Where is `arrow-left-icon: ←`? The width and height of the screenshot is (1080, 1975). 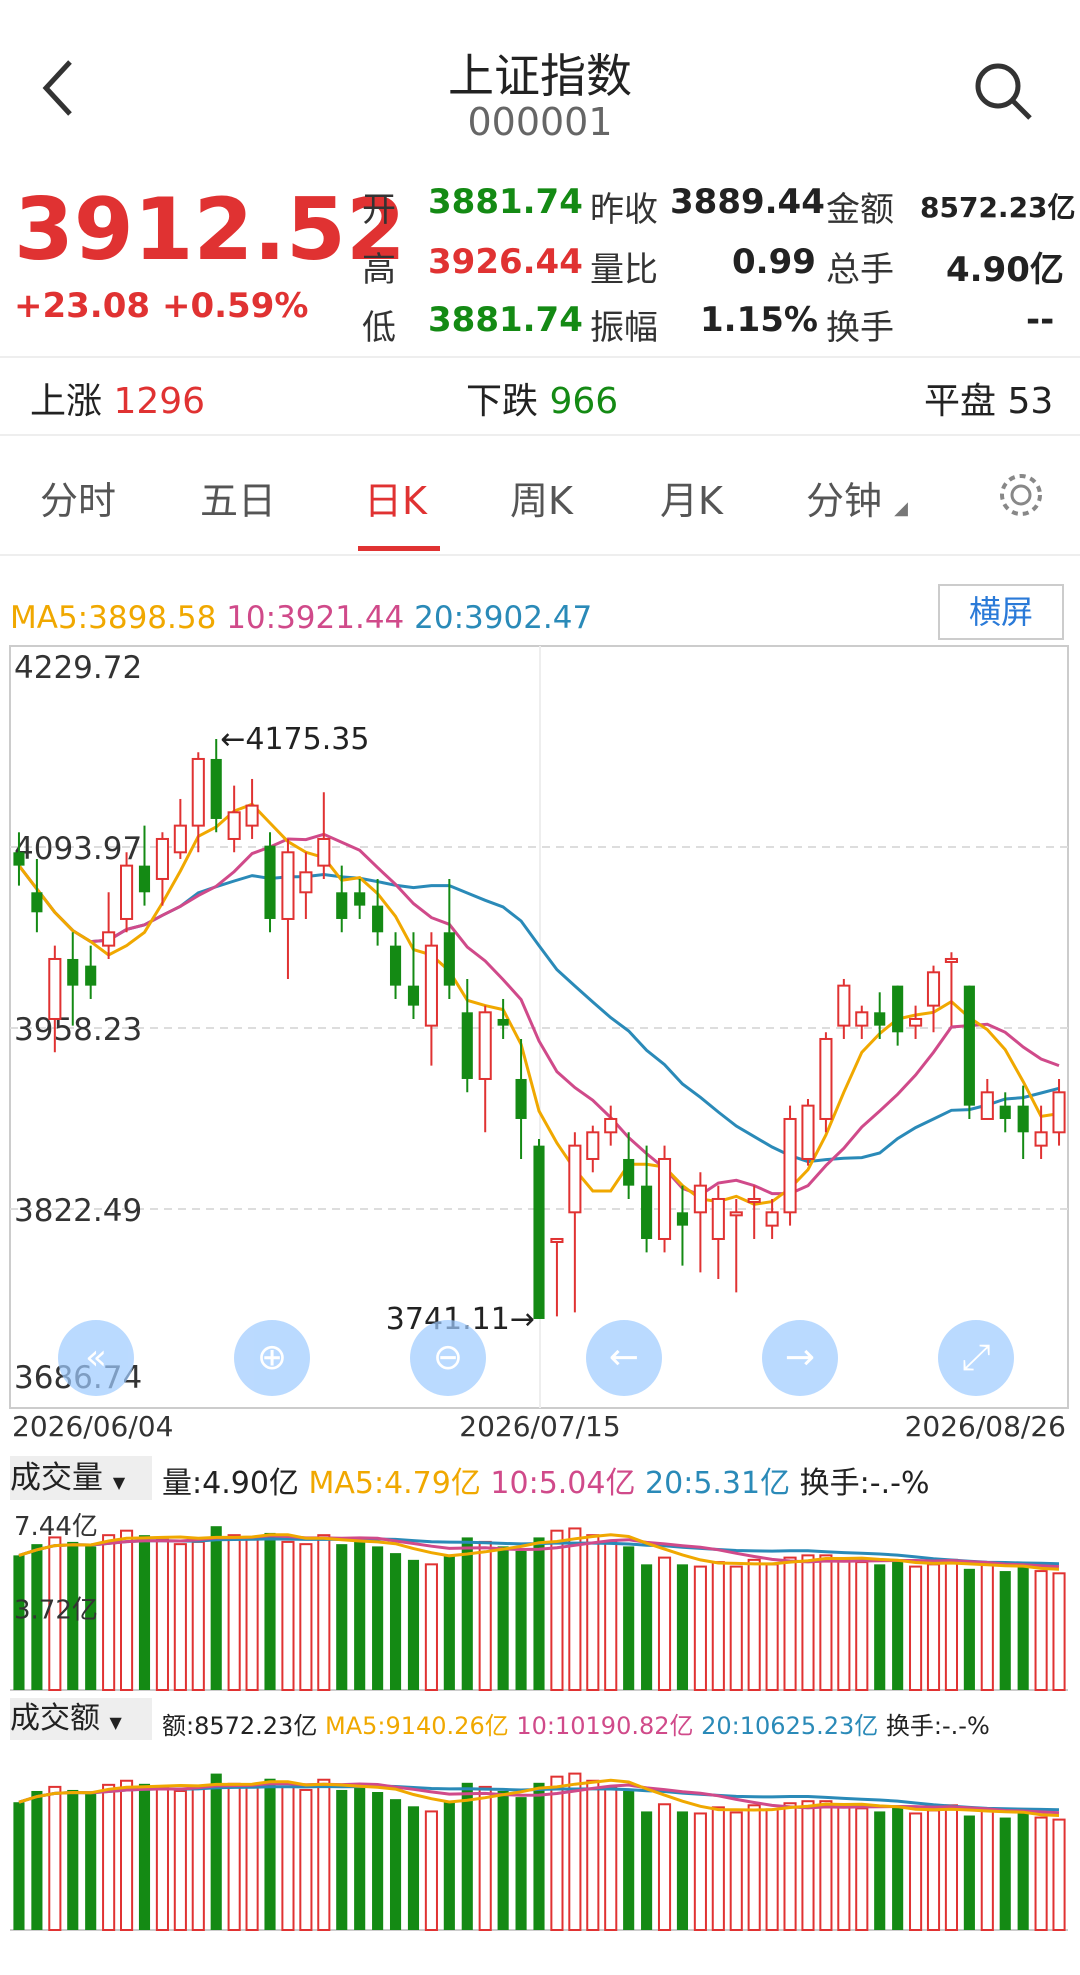
arrow-left-icon: ← is located at coordinates (624, 1357).